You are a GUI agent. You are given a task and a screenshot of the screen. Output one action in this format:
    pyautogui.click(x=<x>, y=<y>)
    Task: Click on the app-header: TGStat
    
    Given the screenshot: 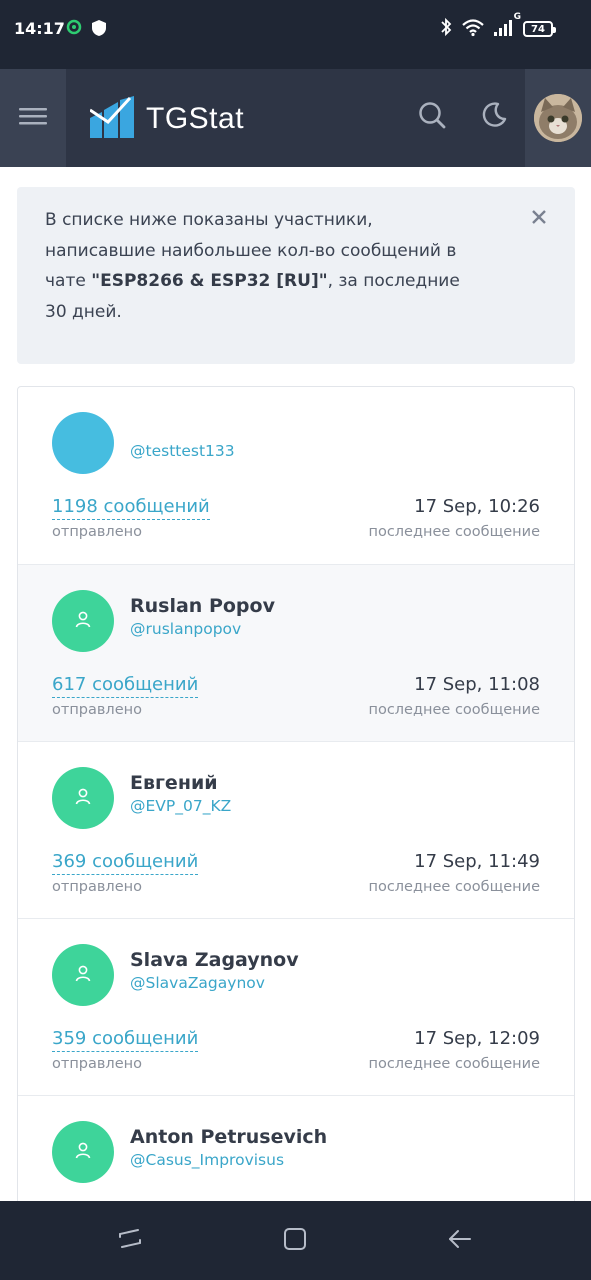 What is the action you would take?
    pyautogui.click(x=295, y=118)
    